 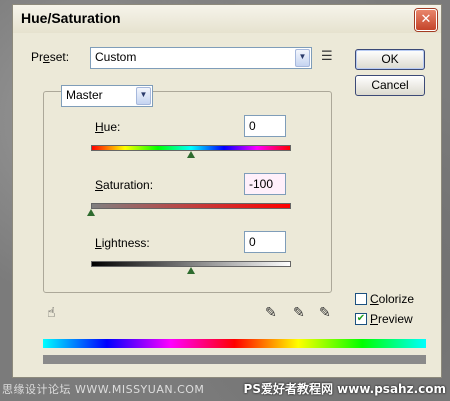 I want to click on cancel-button: Cancel, so click(x=390, y=85).